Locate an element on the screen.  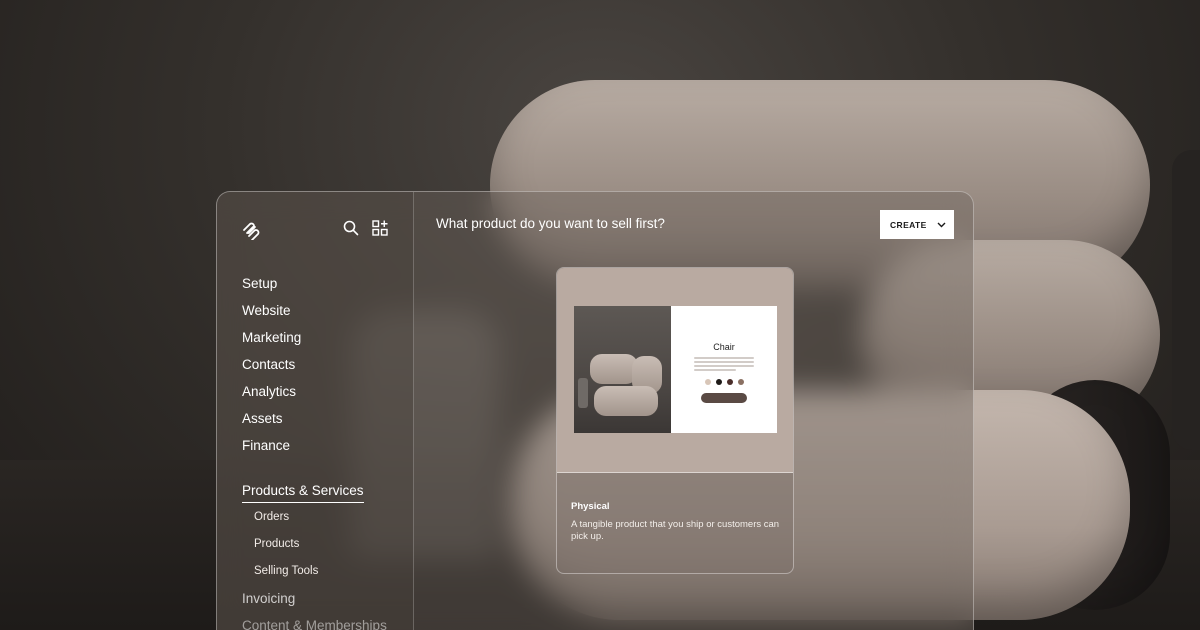
sidebar-item-website: Website is located at coordinates (314, 316).